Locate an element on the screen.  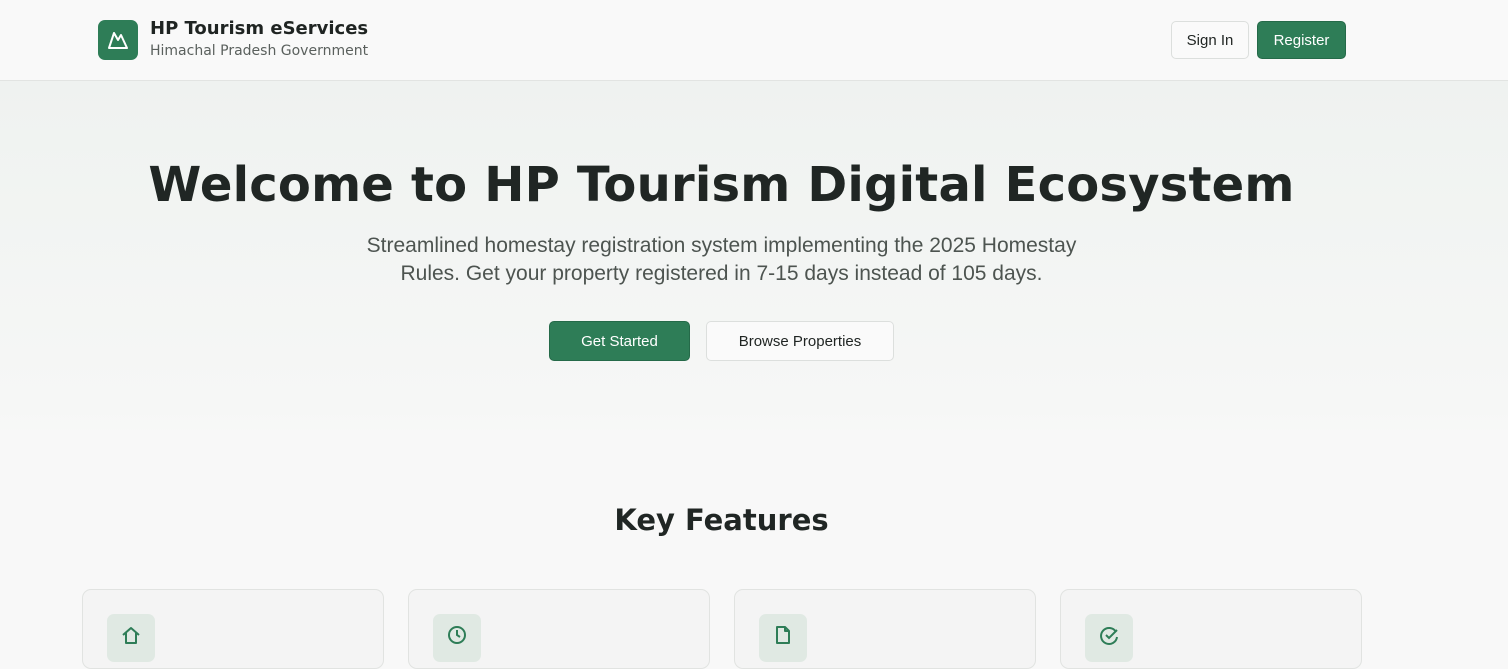
features-title: Key Features is located at coordinates (721, 520).